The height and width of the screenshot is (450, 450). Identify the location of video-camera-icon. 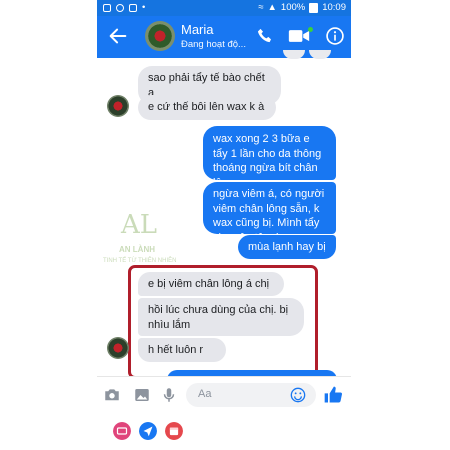
(299, 36).